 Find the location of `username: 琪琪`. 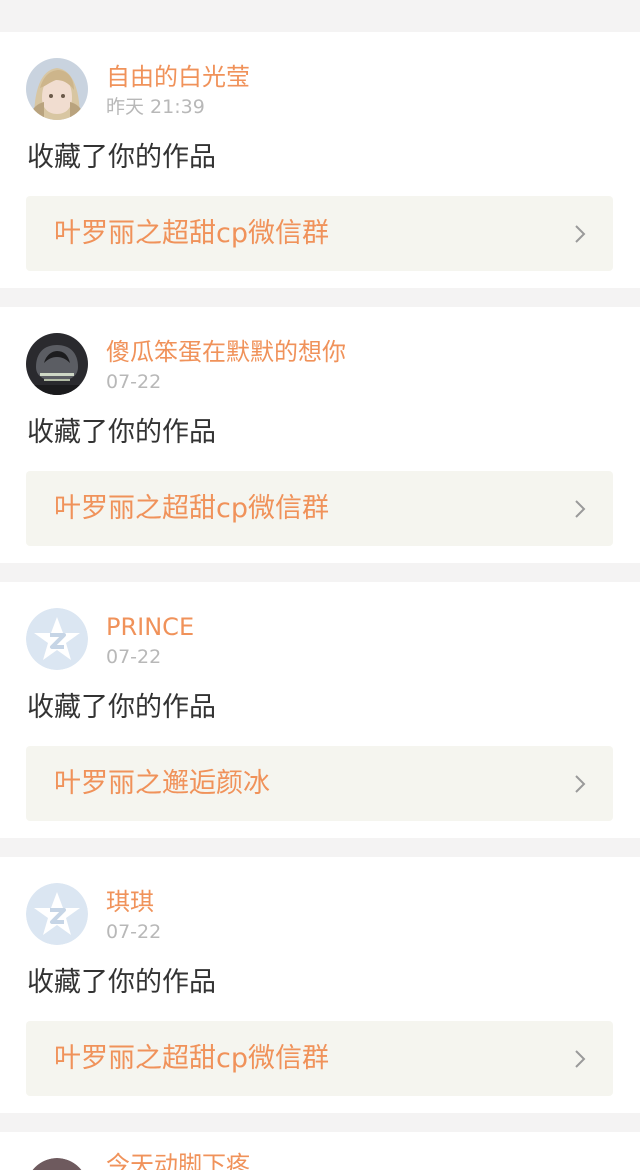

username: 琪琪 is located at coordinates (130, 902).